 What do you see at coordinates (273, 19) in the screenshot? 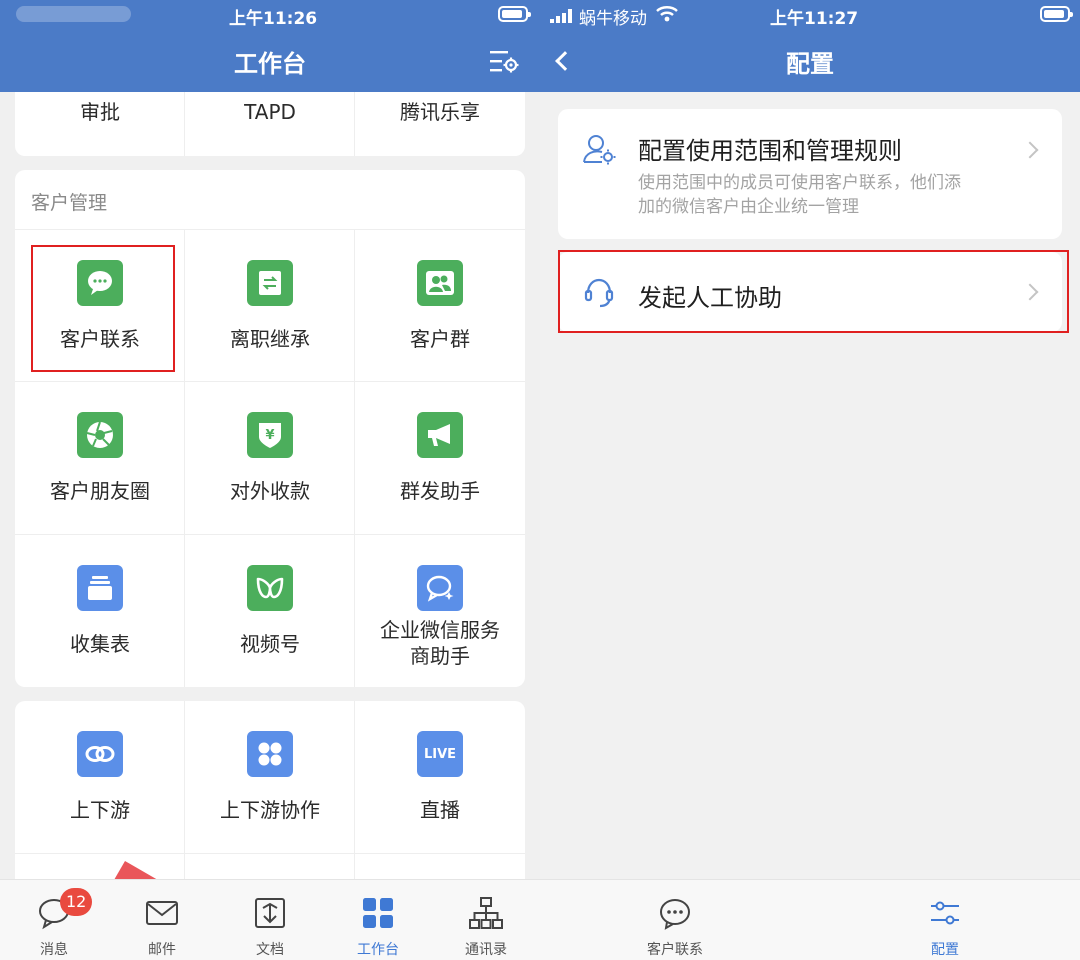
I see `status-time: 上午11:26` at bounding box center [273, 19].